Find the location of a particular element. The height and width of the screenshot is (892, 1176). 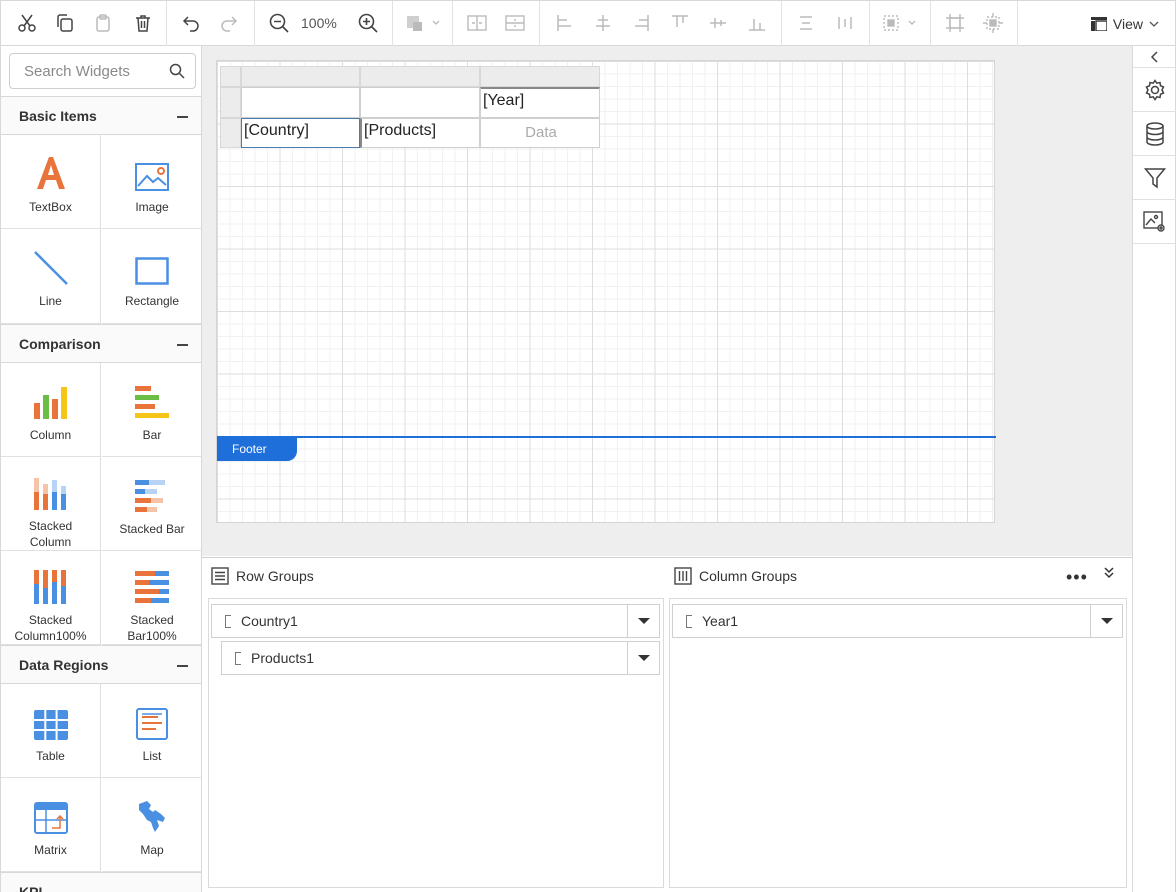

matrix-corner-handle is located at coordinates (230, 76).